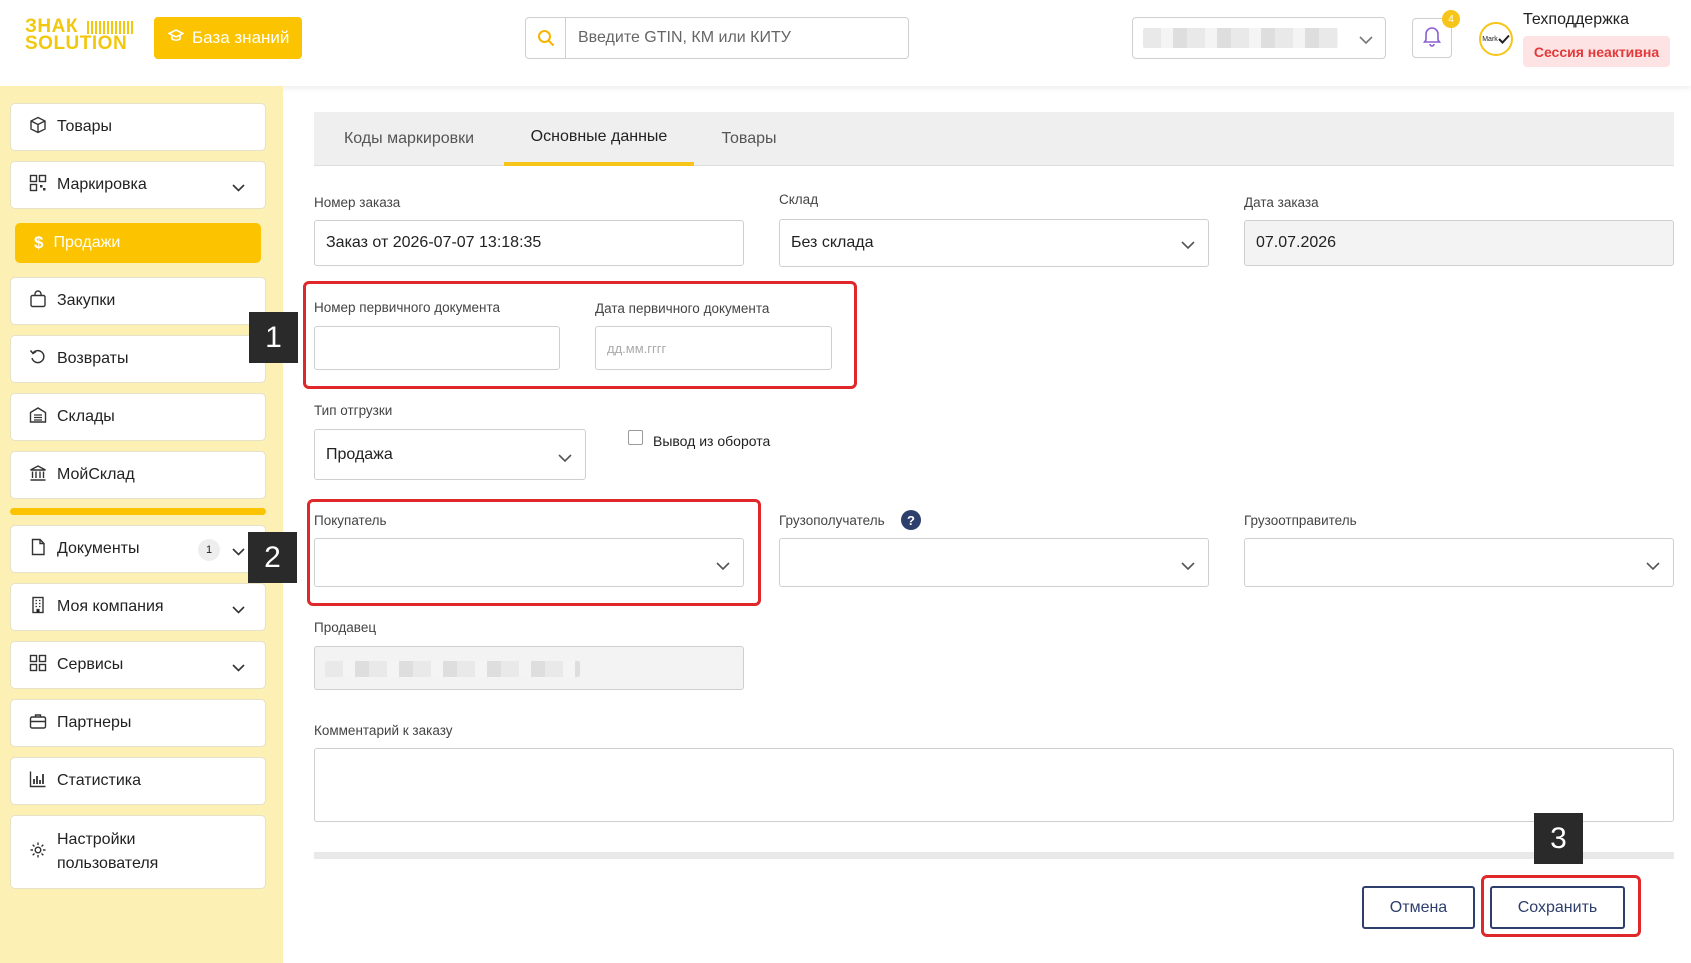 This screenshot has width=1691, height=963. I want to click on sidebar-item-documents: Документы 1, so click(138, 549).